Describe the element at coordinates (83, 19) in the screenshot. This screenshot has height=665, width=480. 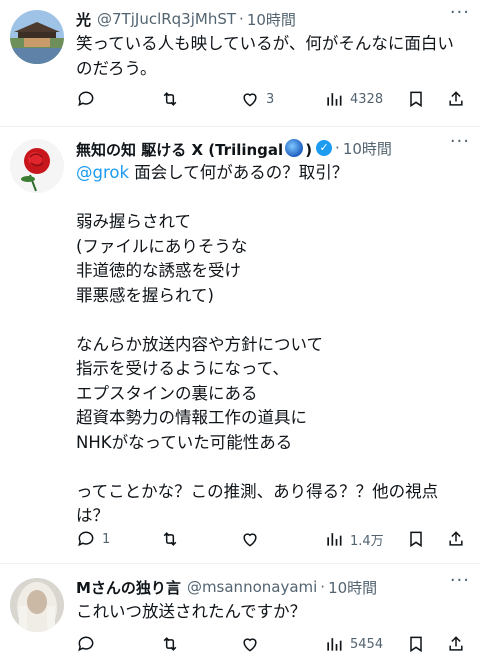
I see `display-name: 光` at that location.